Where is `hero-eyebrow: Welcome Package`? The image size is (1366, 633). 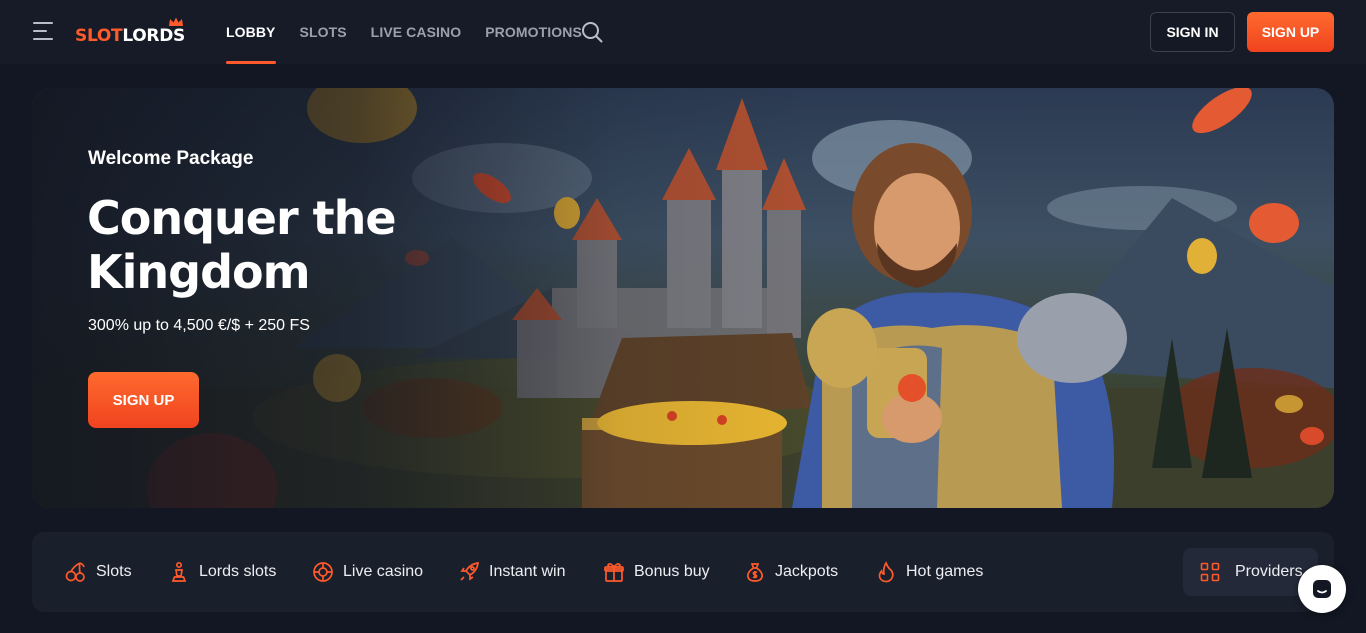
hero-eyebrow: Welcome Package is located at coordinates (171, 158).